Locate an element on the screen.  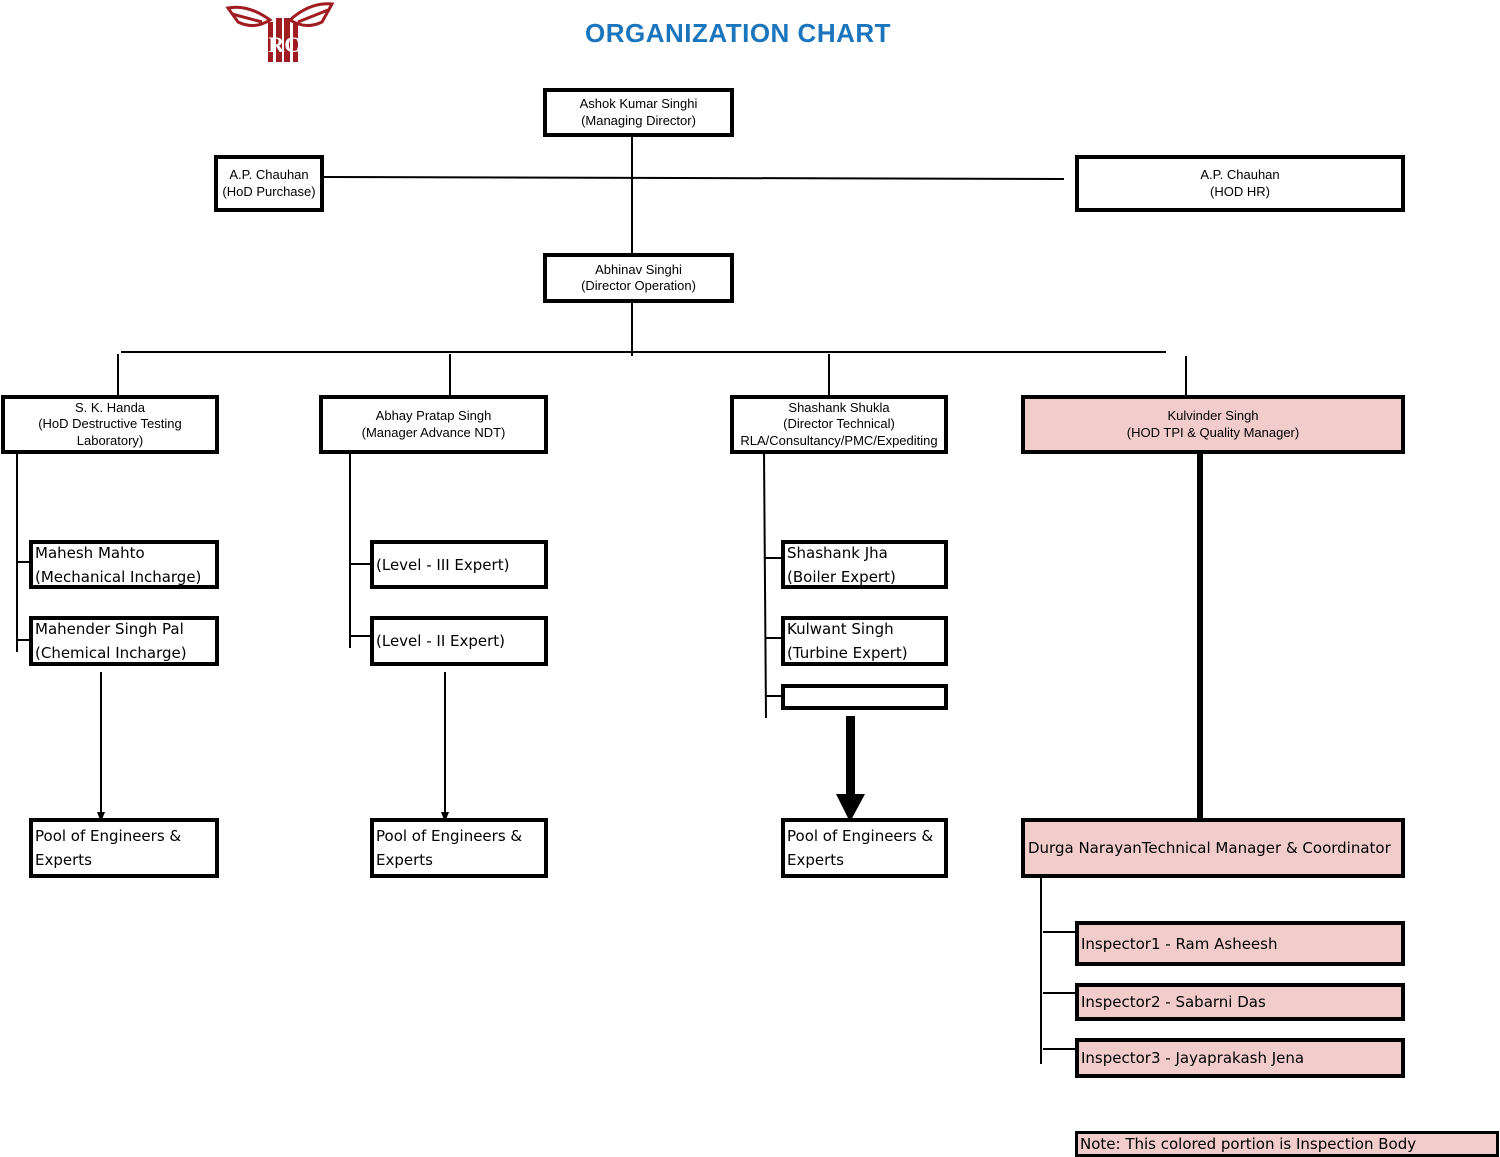
node-member: (Level - III Expert) is located at coordinates (459, 564).